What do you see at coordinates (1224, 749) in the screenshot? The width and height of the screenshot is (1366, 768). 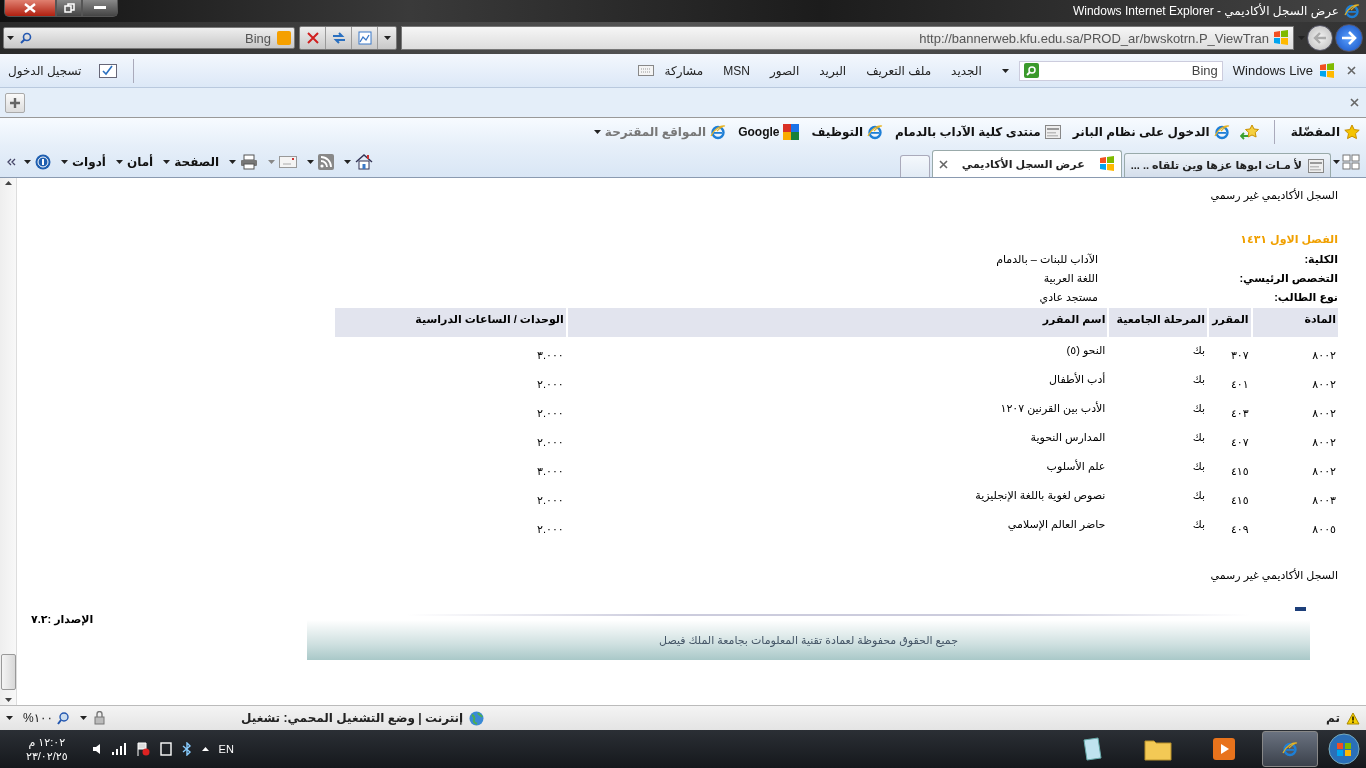 I see `play-icon` at bounding box center [1224, 749].